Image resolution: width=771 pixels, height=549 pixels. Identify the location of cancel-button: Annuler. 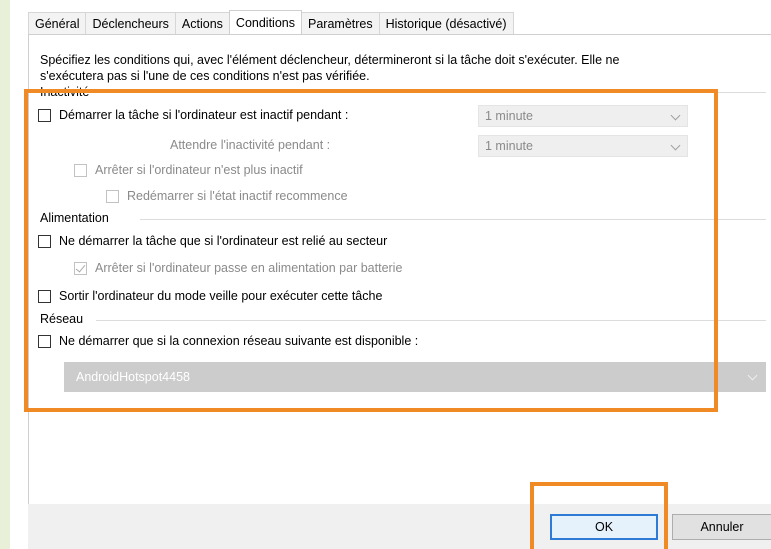
(721, 527).